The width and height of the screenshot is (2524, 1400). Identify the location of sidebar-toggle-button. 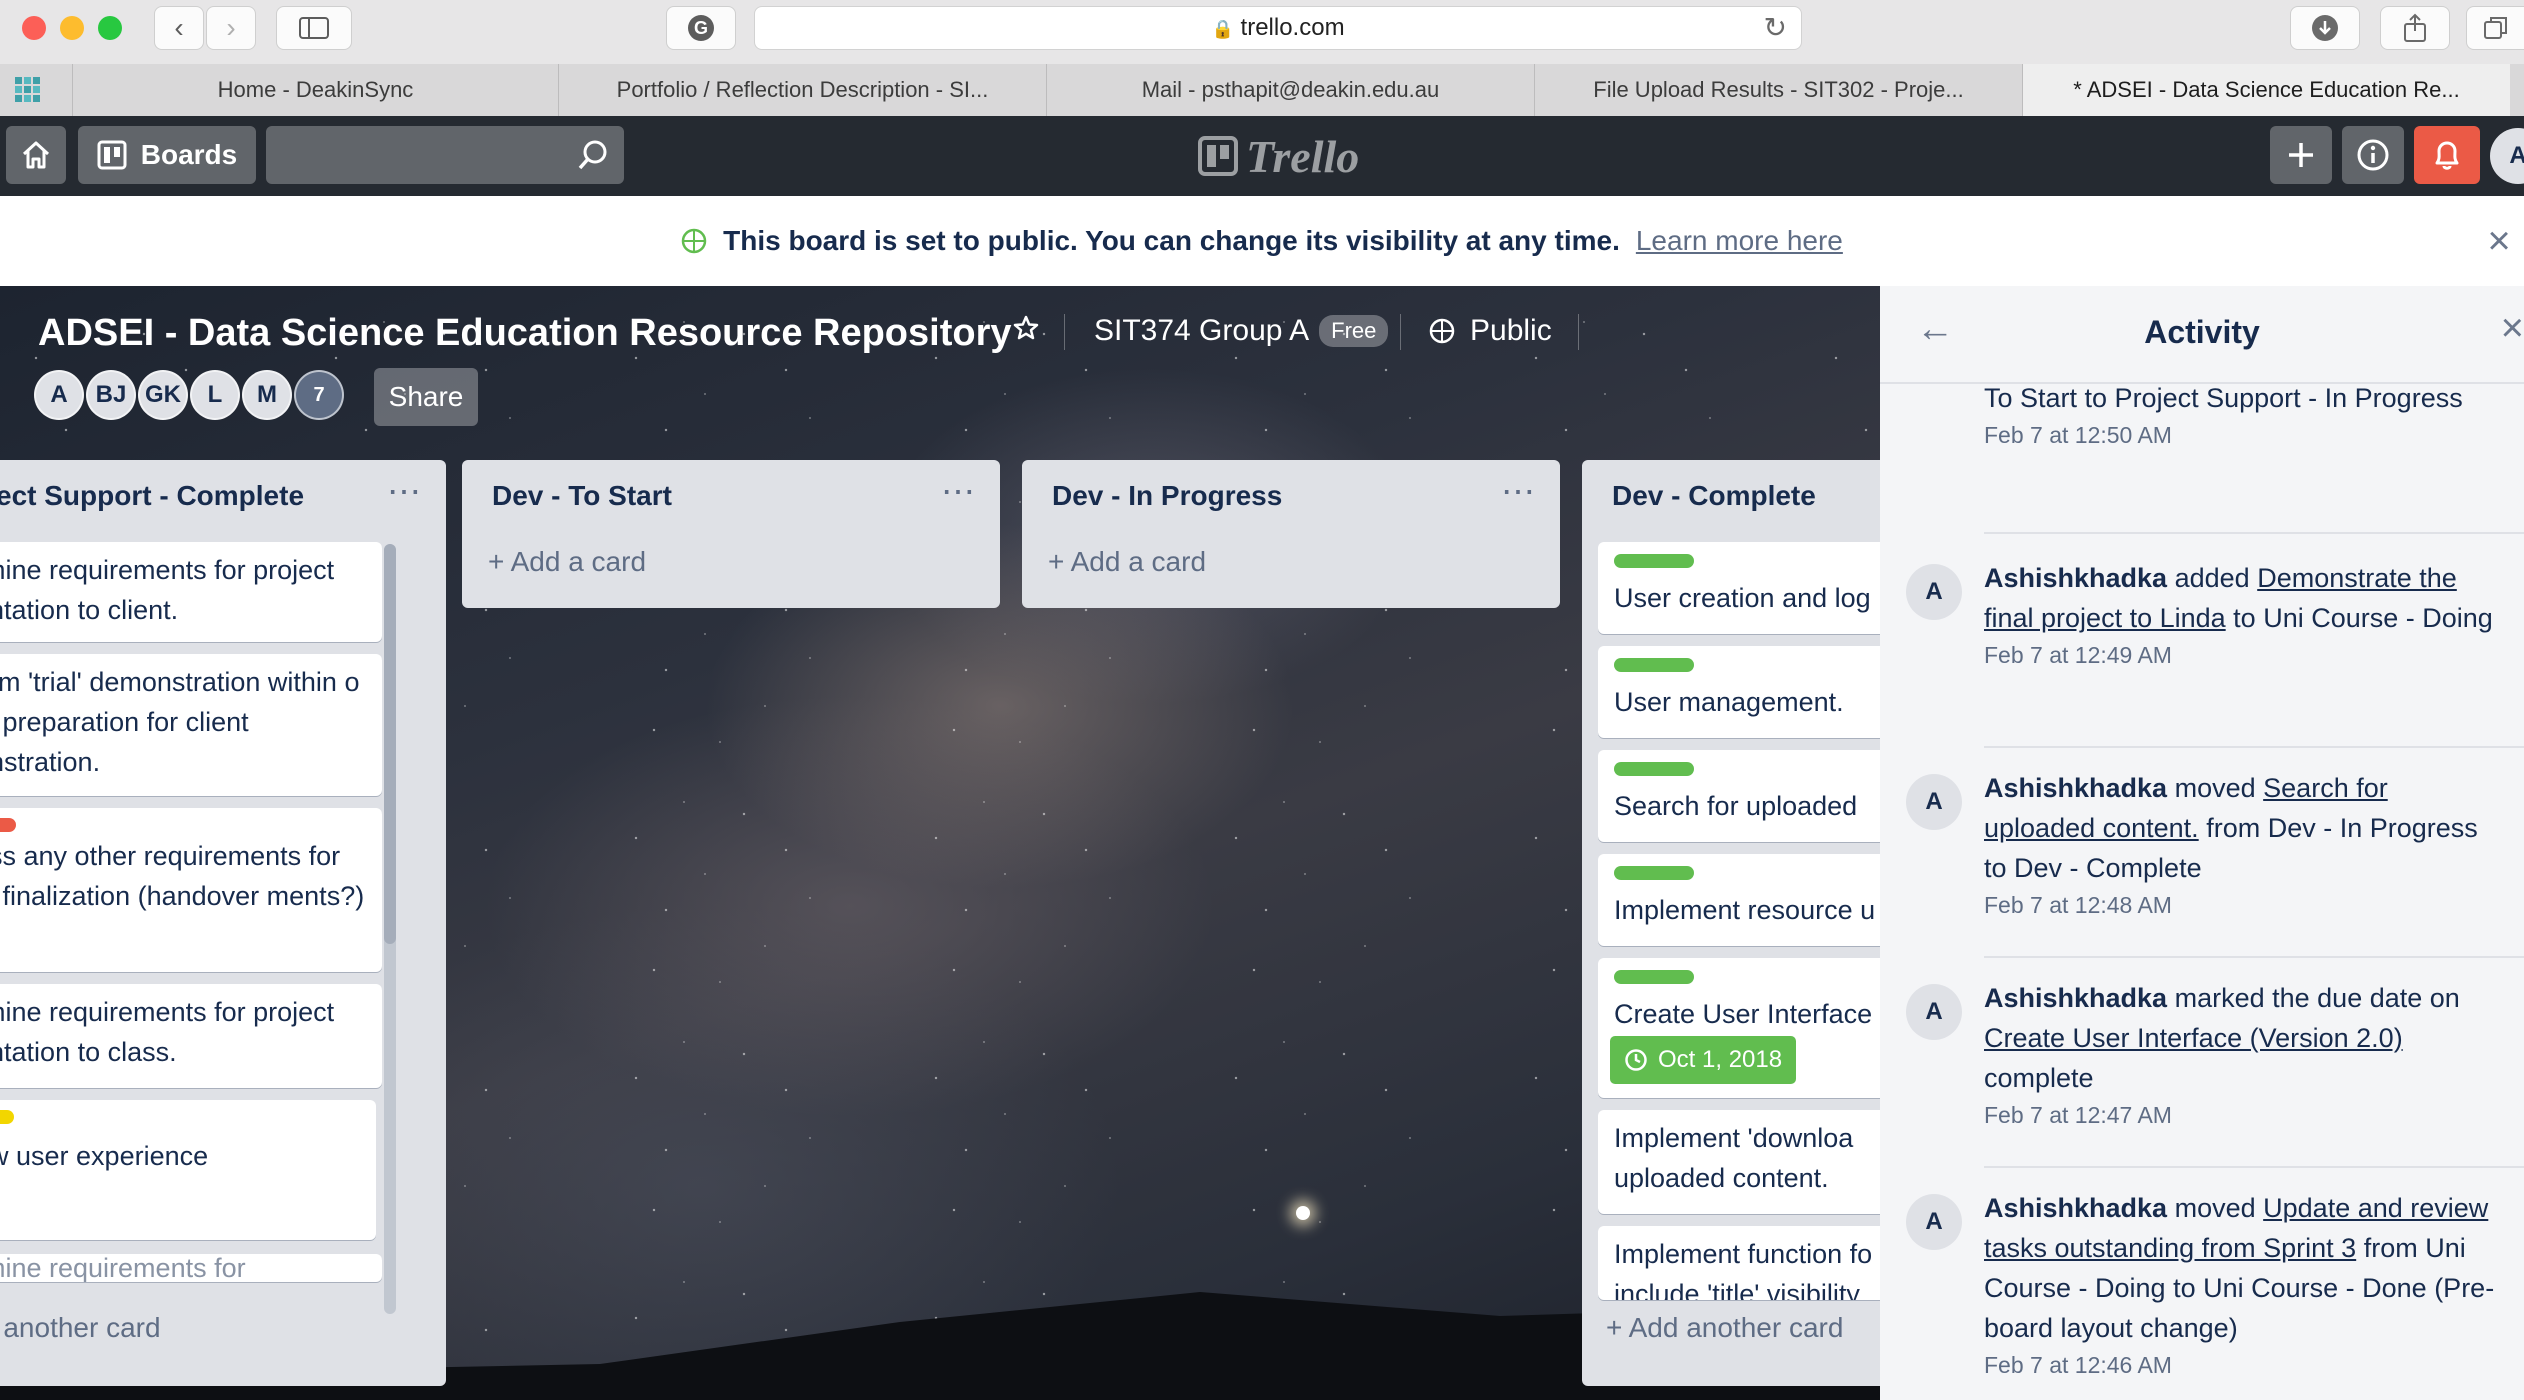
(314, 28).